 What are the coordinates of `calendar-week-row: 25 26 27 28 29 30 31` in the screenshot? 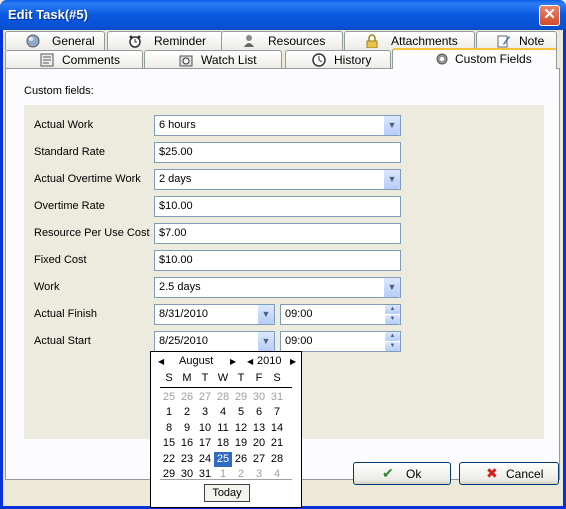 It's located at (228, 398).